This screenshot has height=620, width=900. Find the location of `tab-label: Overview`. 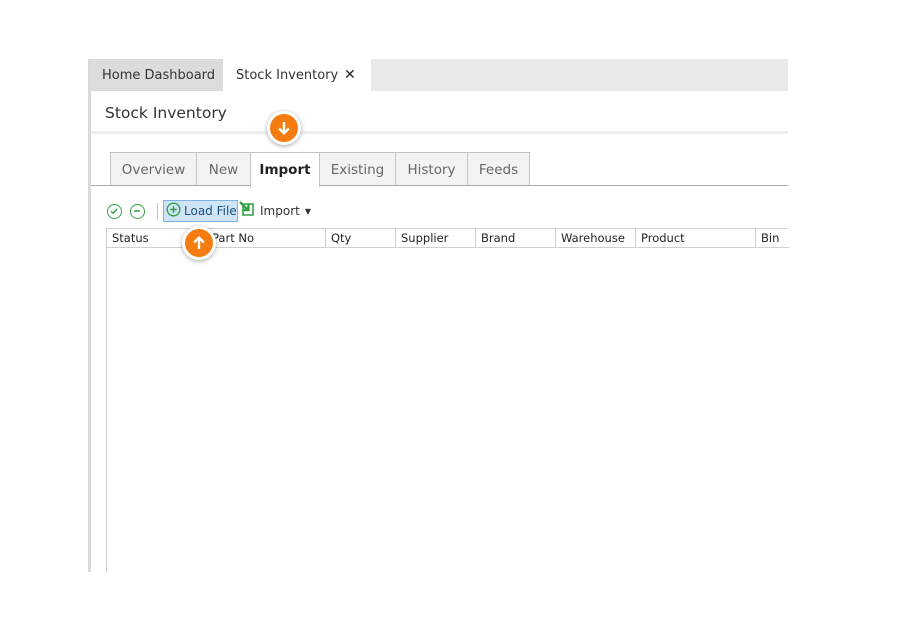

tab-label: Overview is located at coordinates (153, 169).